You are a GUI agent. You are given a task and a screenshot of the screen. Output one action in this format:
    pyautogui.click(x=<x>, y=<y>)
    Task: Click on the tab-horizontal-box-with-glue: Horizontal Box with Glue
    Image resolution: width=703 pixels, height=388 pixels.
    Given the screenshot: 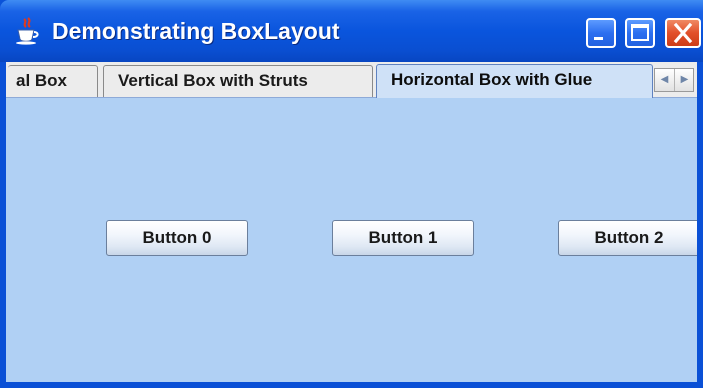 What is the action you would take?
    pyautogui.click(x=514, y=81)
    